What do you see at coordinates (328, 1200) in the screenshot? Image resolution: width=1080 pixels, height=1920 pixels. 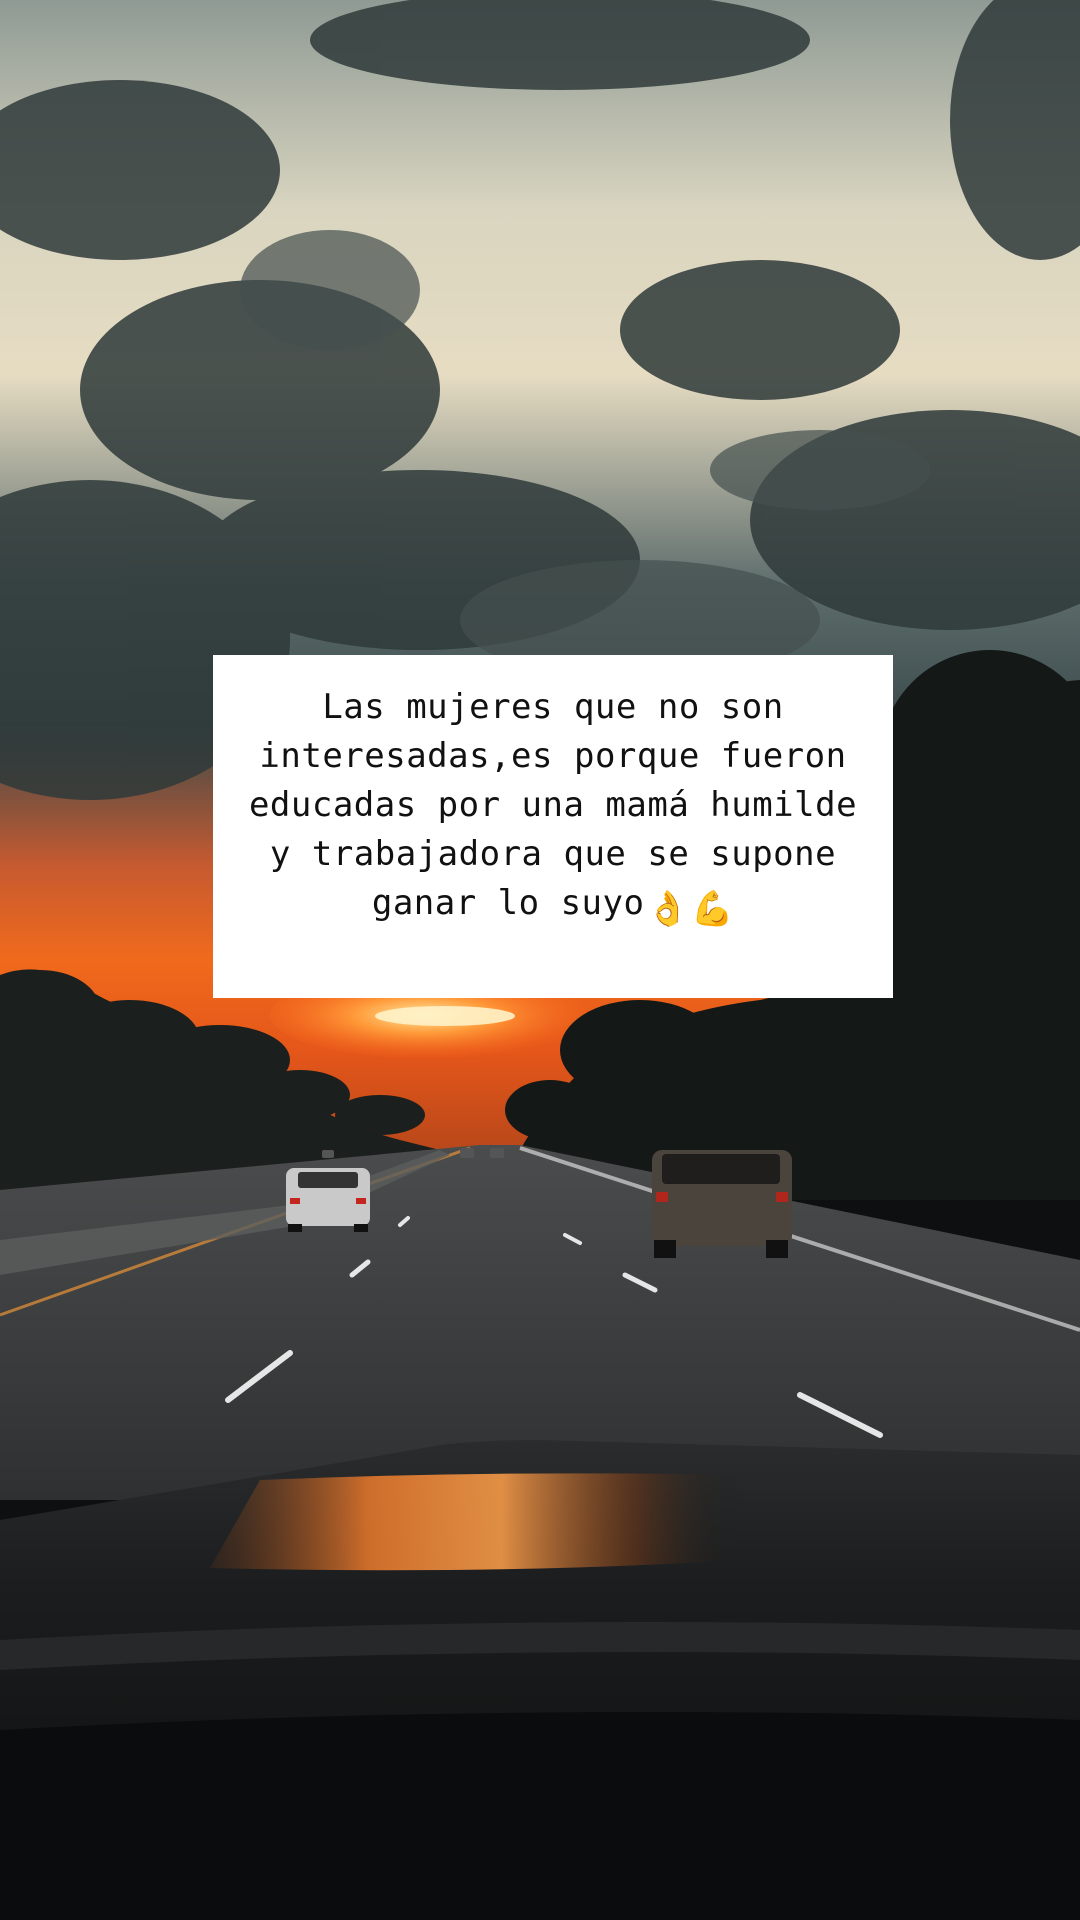 I see `car-left` at bounding box center [328, 1200].